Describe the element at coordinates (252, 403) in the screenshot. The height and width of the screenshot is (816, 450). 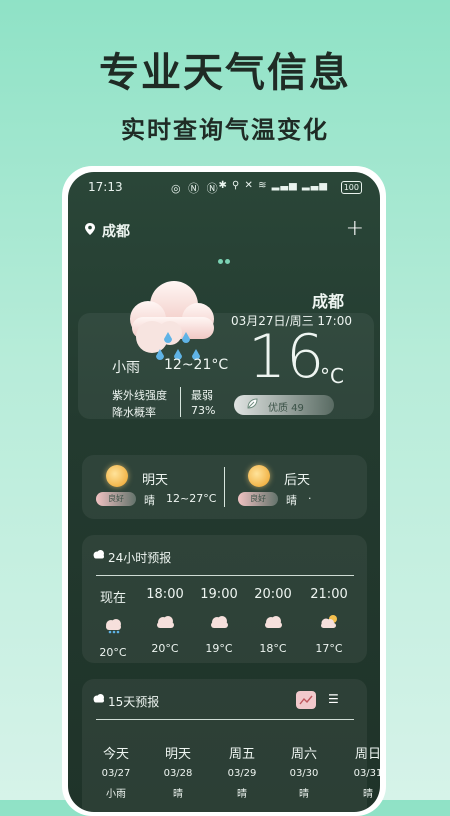
I see `leaf-icon` at that location.